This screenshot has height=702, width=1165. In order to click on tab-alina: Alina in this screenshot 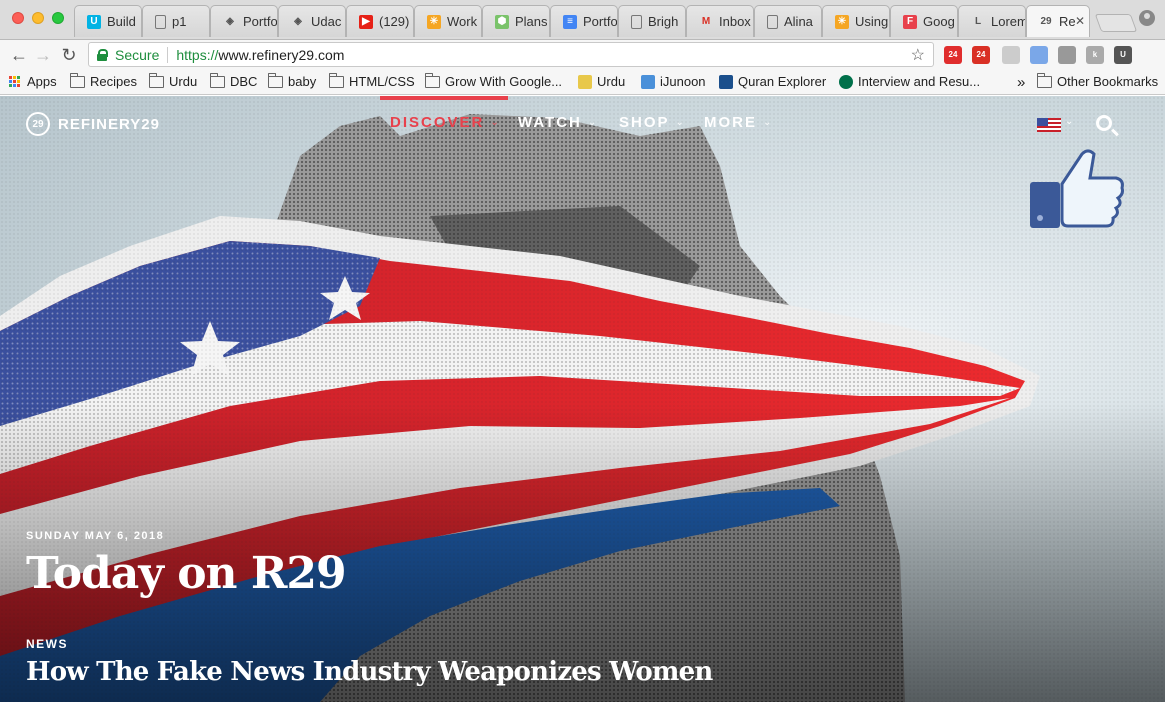, I will do `click(788, 21)`.